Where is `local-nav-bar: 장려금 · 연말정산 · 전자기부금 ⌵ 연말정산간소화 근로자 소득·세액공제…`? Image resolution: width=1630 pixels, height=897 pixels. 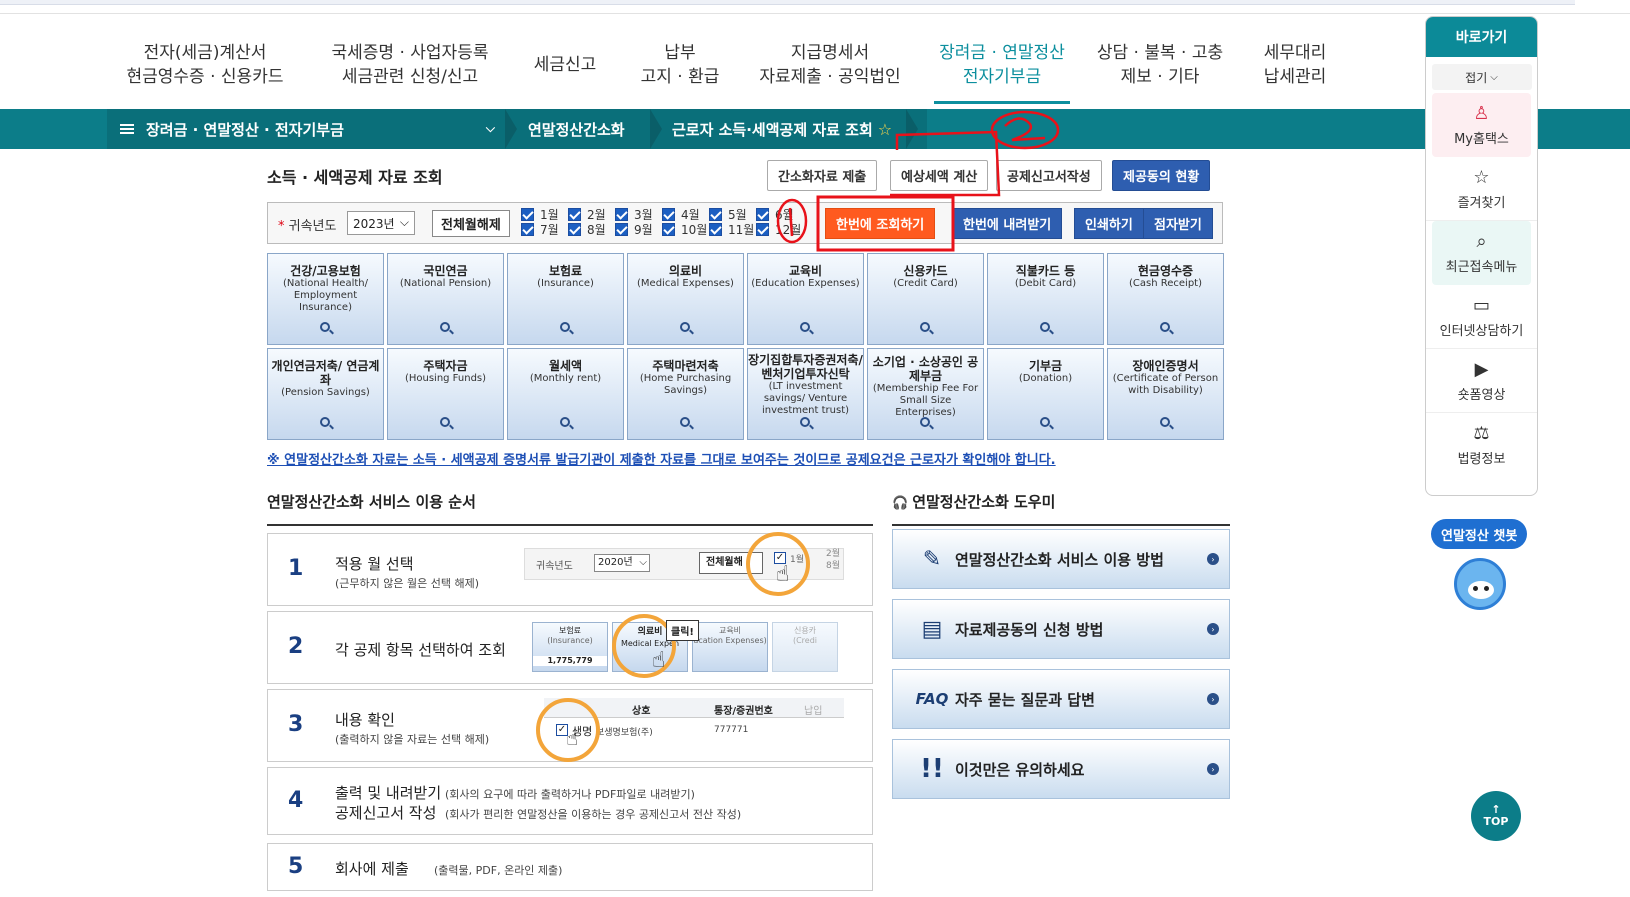
local-nav-bar: 장려금 · 연말정산 · 전자기부금 ⌵ 연말정산간소화 근로자 소득·세액공제… is located at coordinates (815, 129).